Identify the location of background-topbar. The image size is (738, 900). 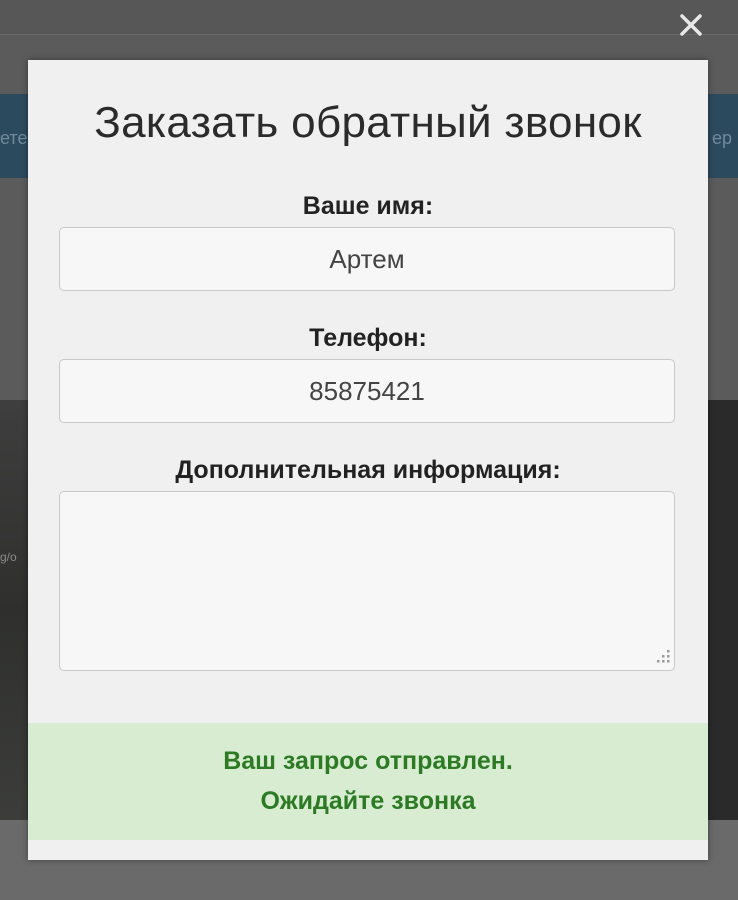
(369, 17).